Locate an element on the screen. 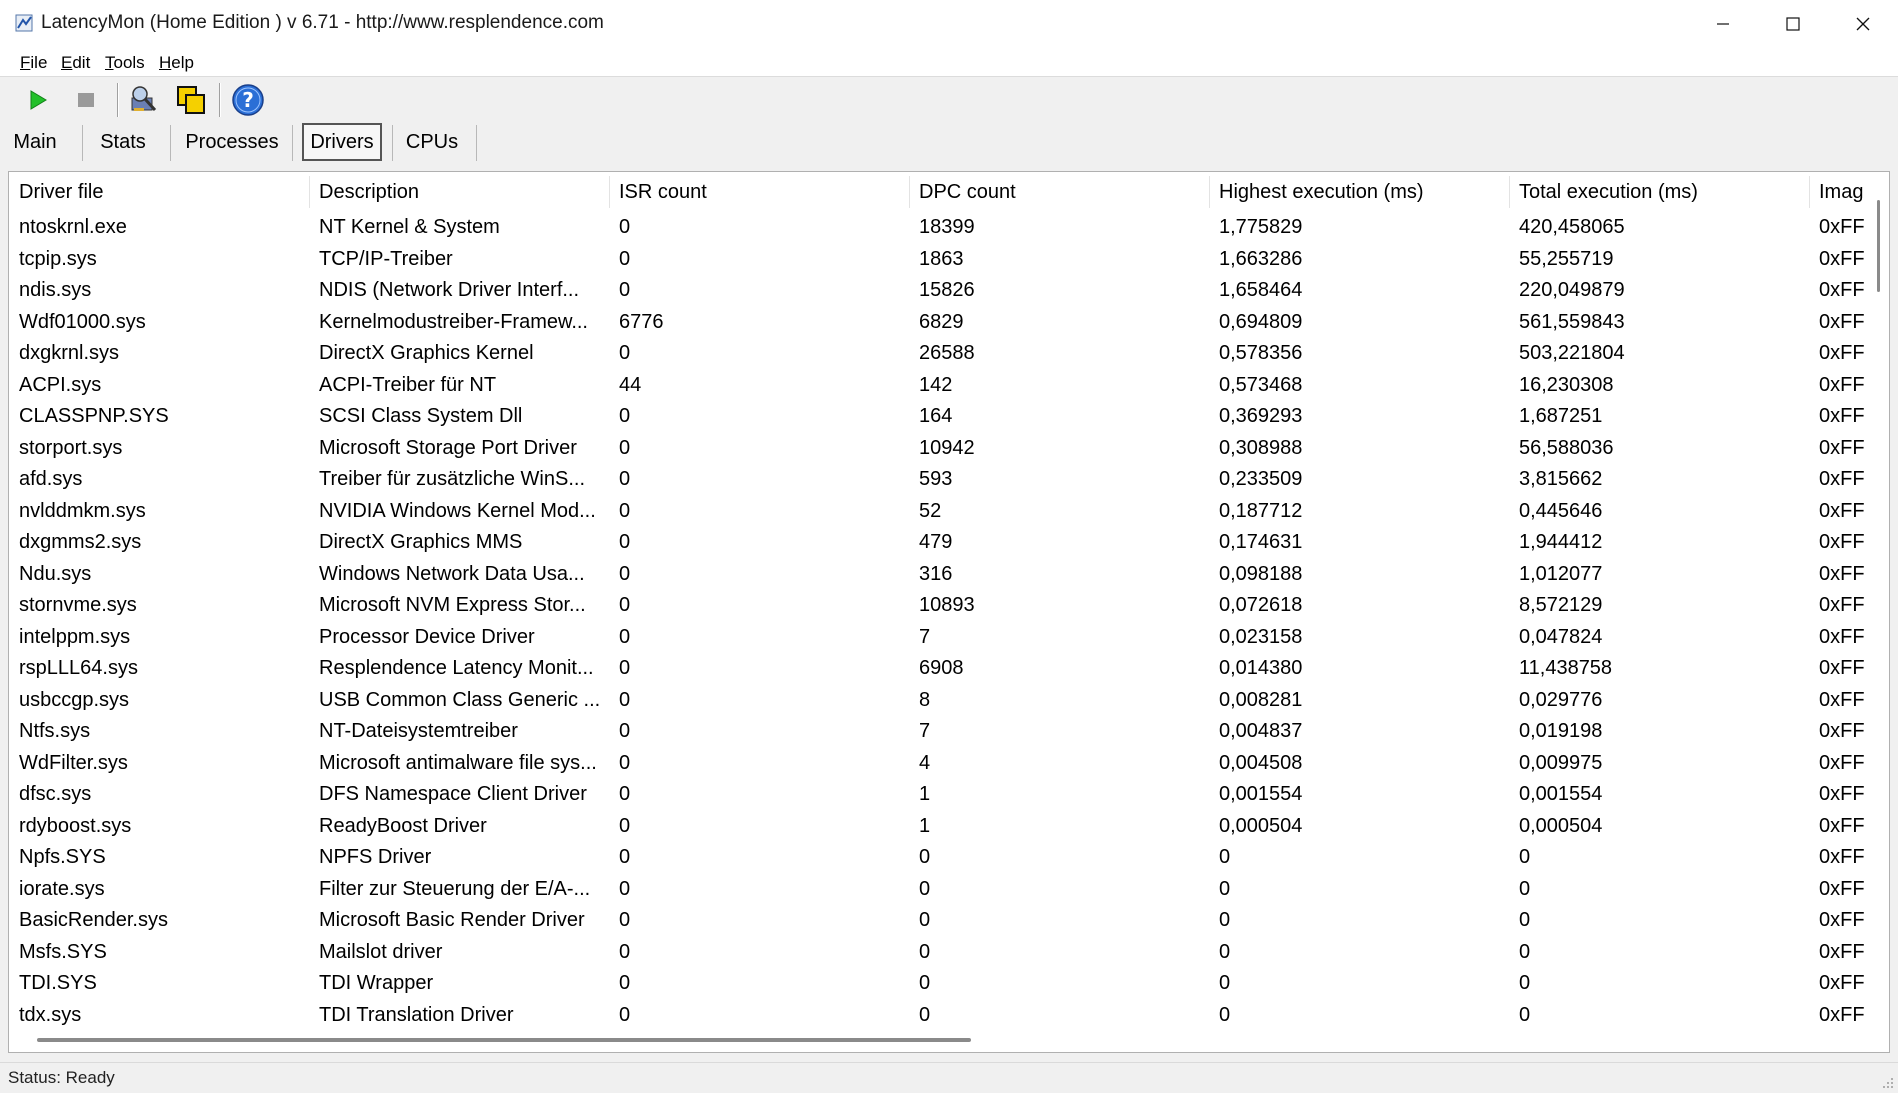 The image size is (1898, 1093). cell-highest-execution: 0,004508 is located at coordinates (1261, 762).